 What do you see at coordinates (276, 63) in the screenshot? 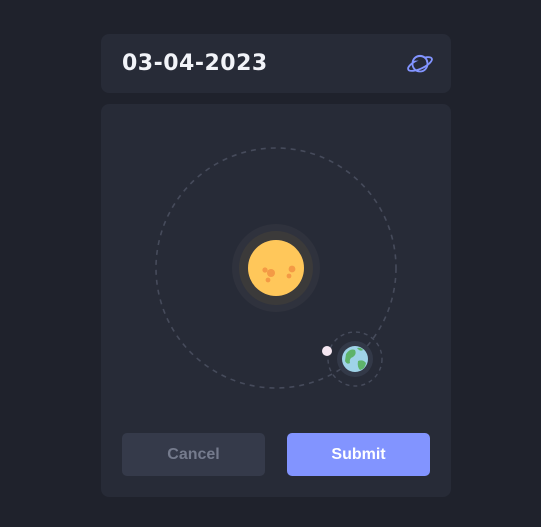
I see `date-field: 03-04-2023` at bounding box center [276, 63].